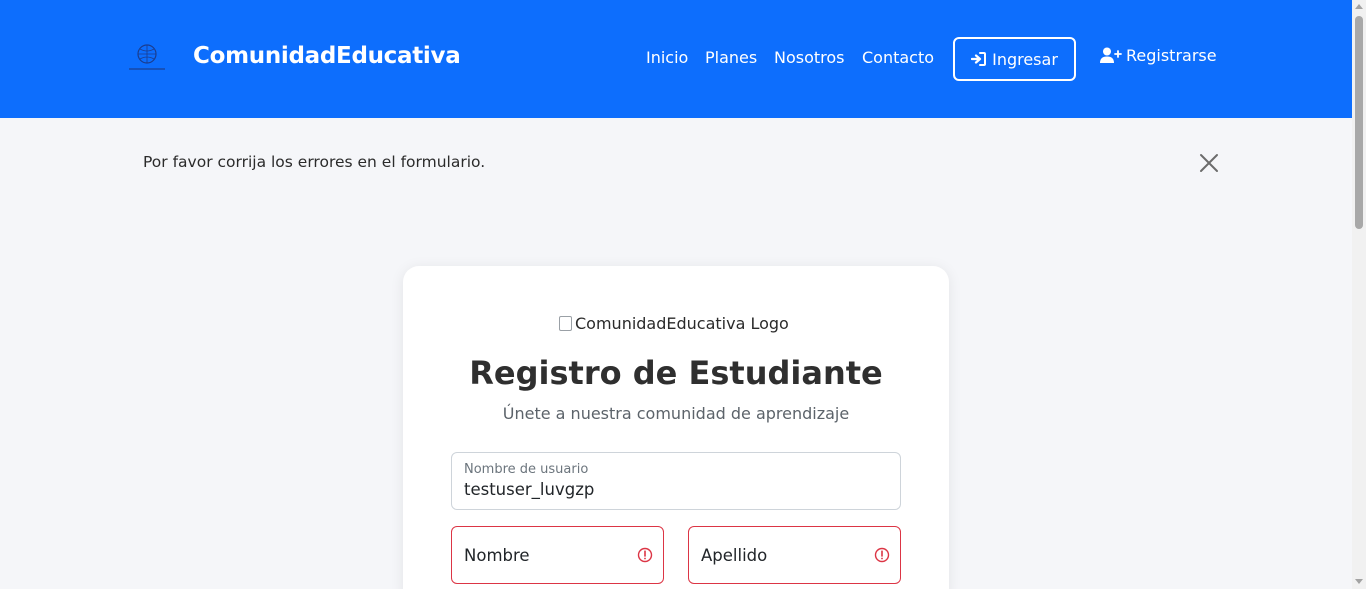 The image size is (1366, 589). I want to click on register-label: Registrarse, so click(1171, 55).